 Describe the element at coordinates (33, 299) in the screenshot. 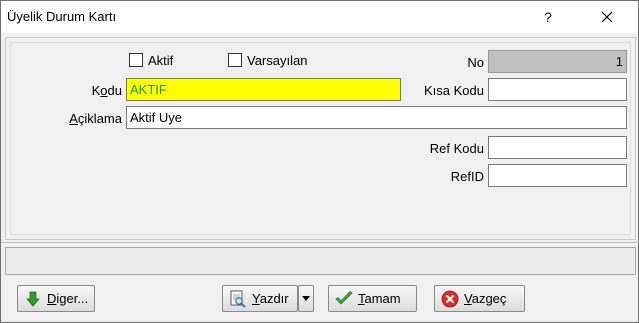

I see `arrow-down-icon` at that location.